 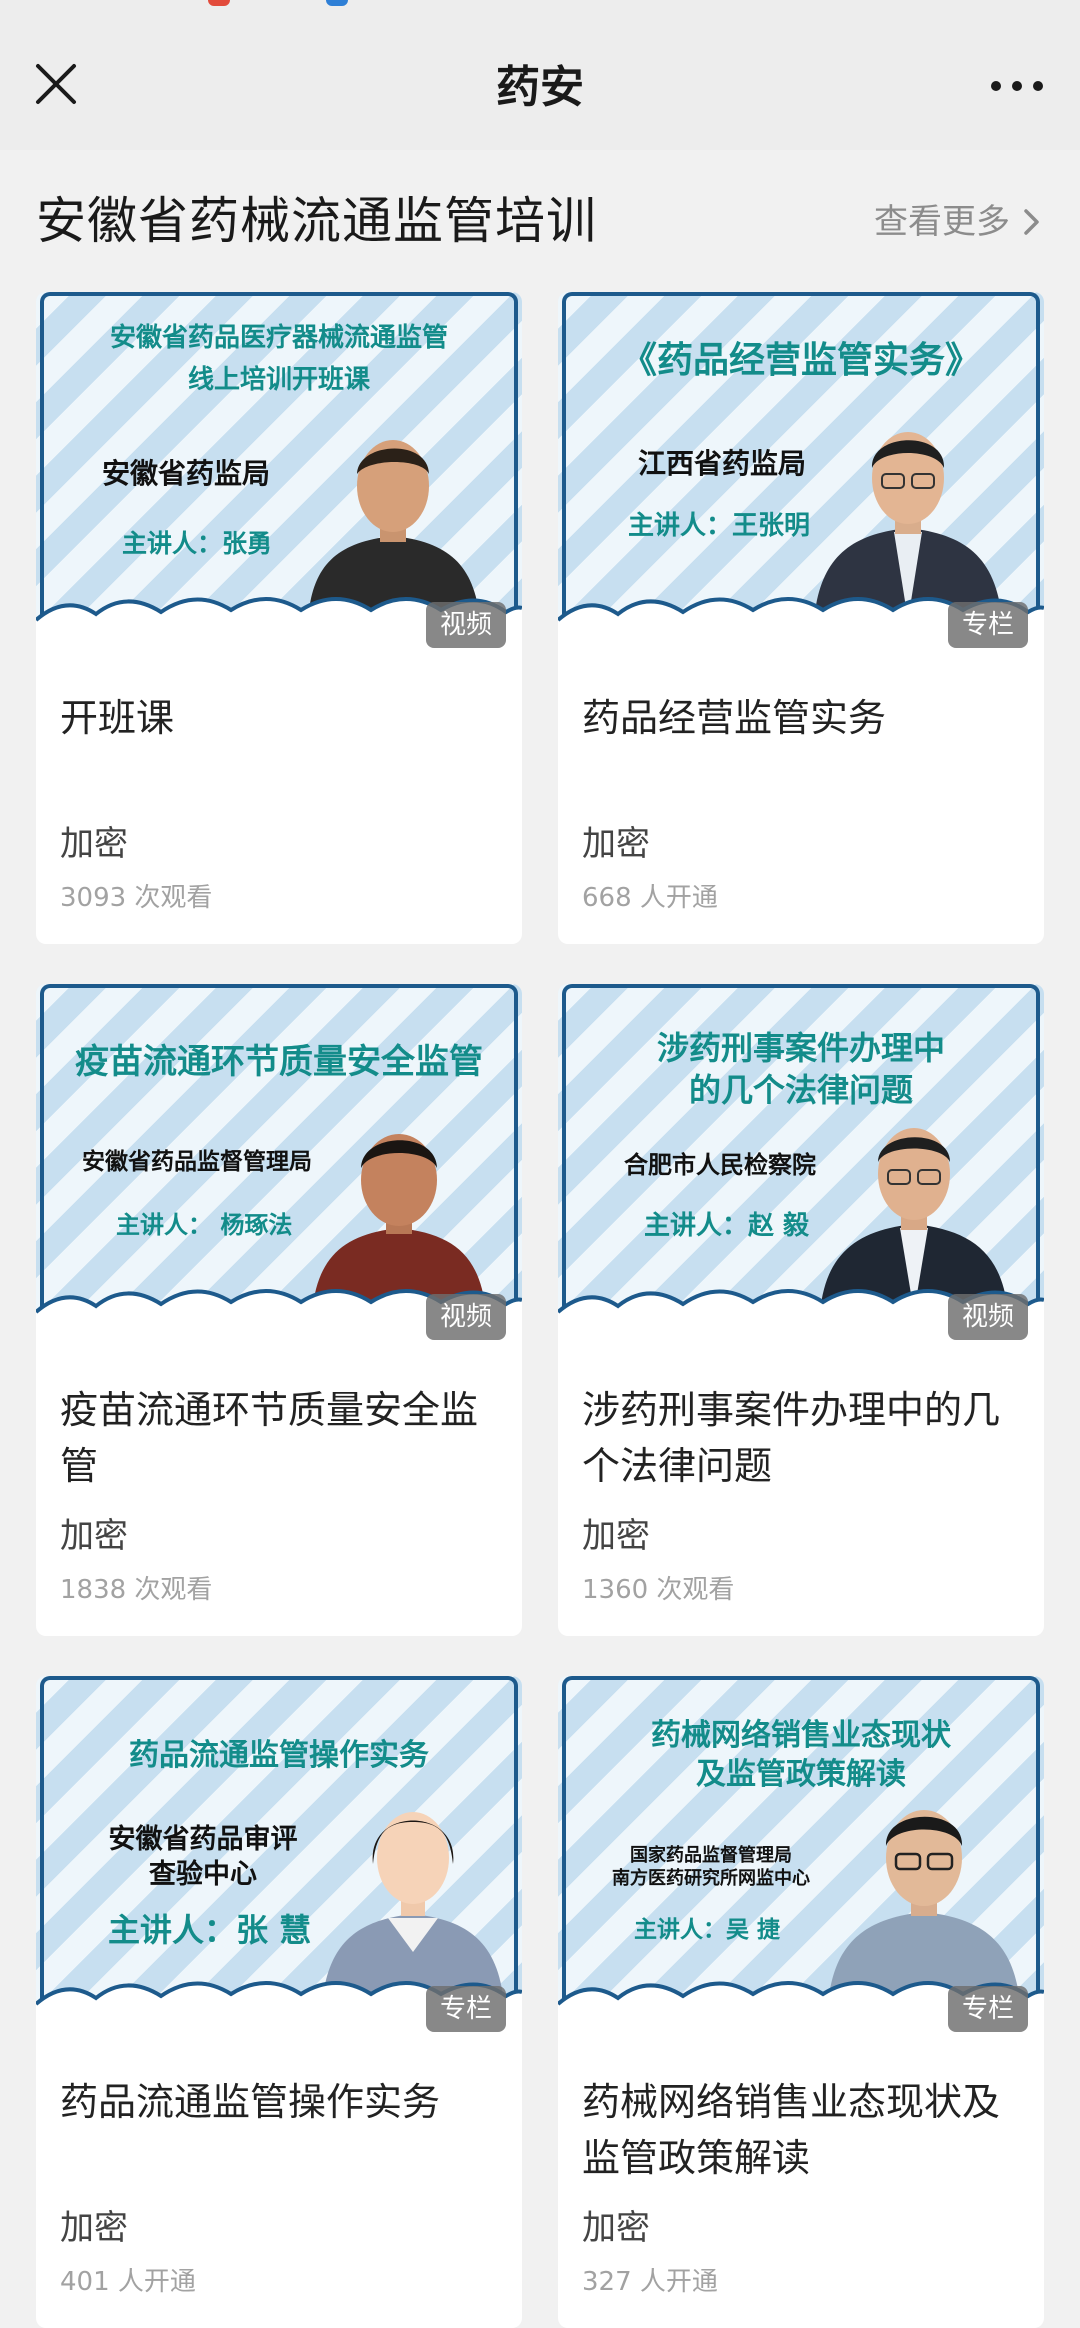 What do you see at coordinates (711, 1855) in the screenshot?
I see `thumbnail-org: 国家药品监督管理局` at bounding box center [711, 1855].